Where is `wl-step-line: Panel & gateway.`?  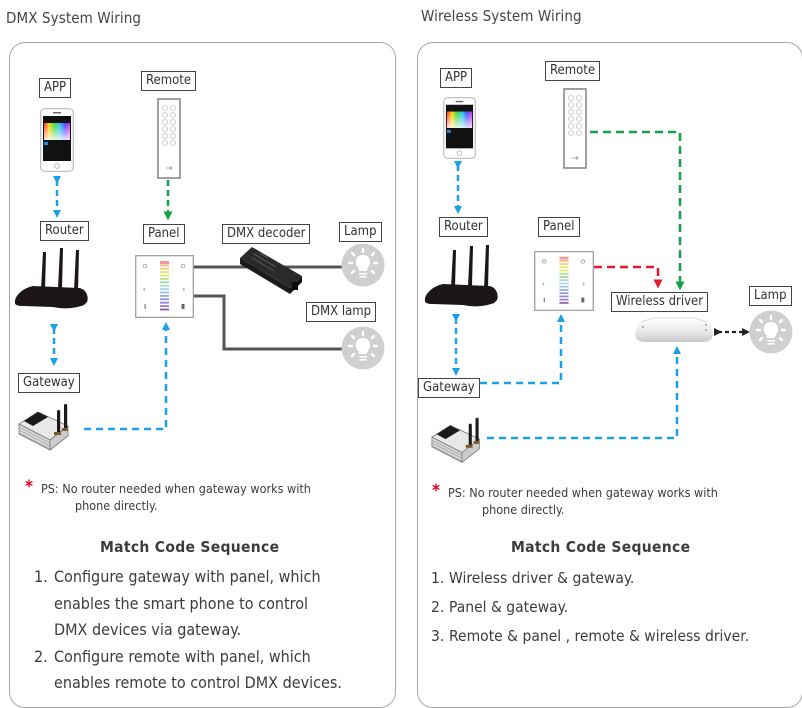 wl-step-line: Panel & gateway. is located at coordinates (509, 607).